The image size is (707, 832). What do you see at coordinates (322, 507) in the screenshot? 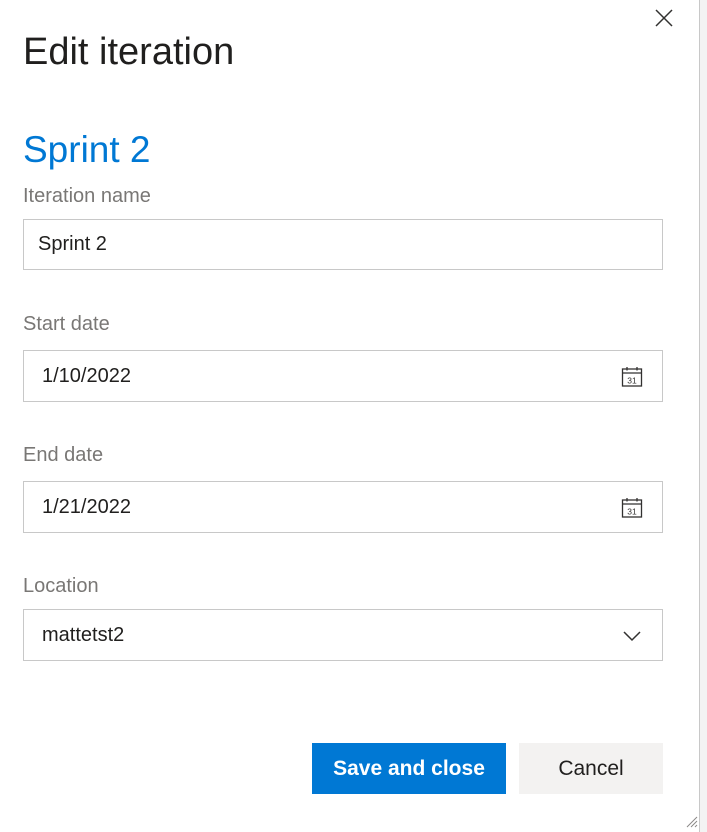
I see `end-date-input` at bounding box center [322, 507].